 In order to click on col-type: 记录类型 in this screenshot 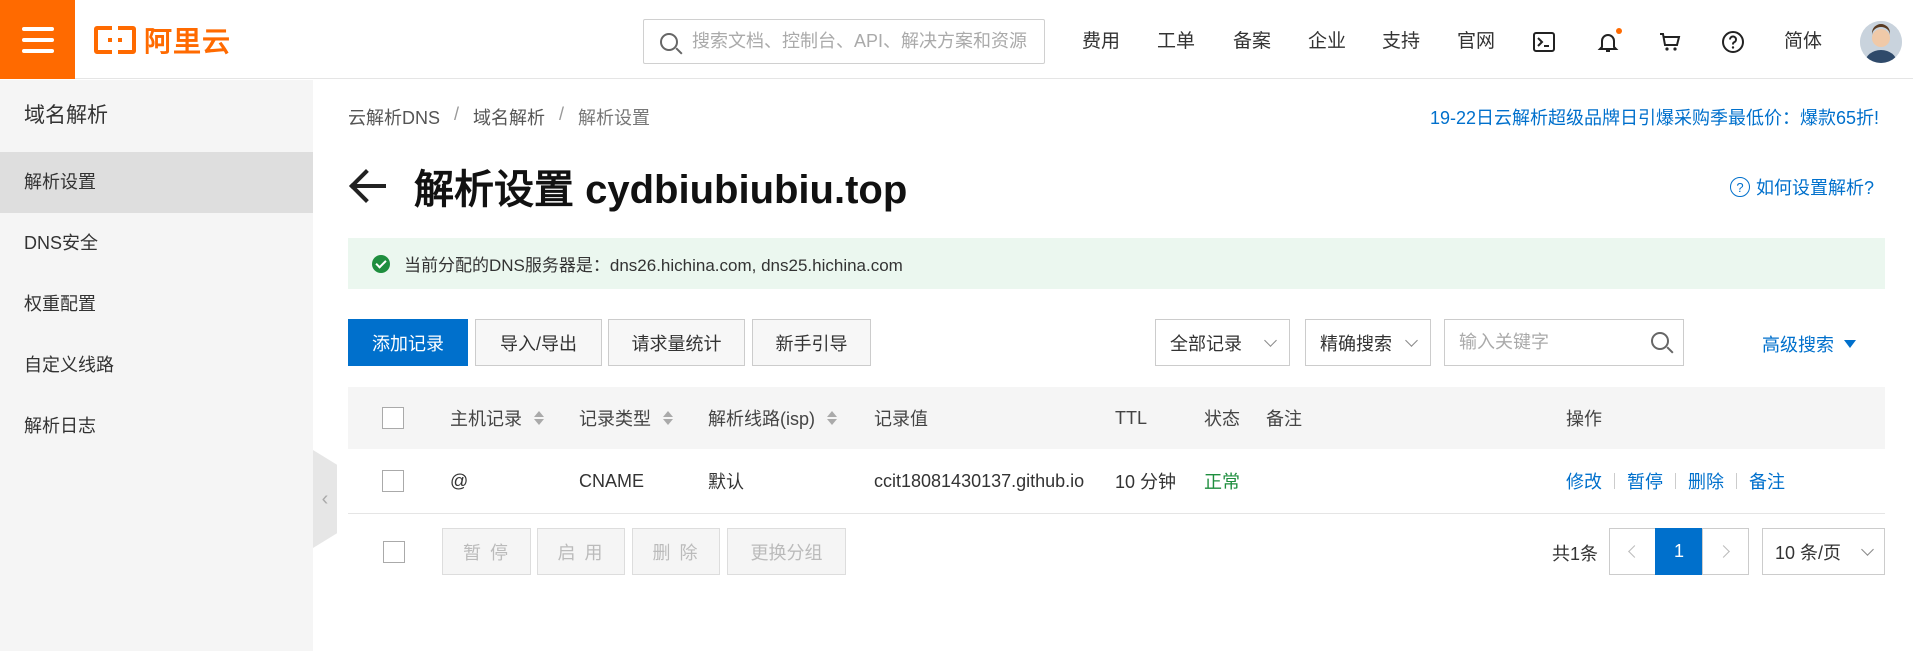, I will do `click(626, 418)`.